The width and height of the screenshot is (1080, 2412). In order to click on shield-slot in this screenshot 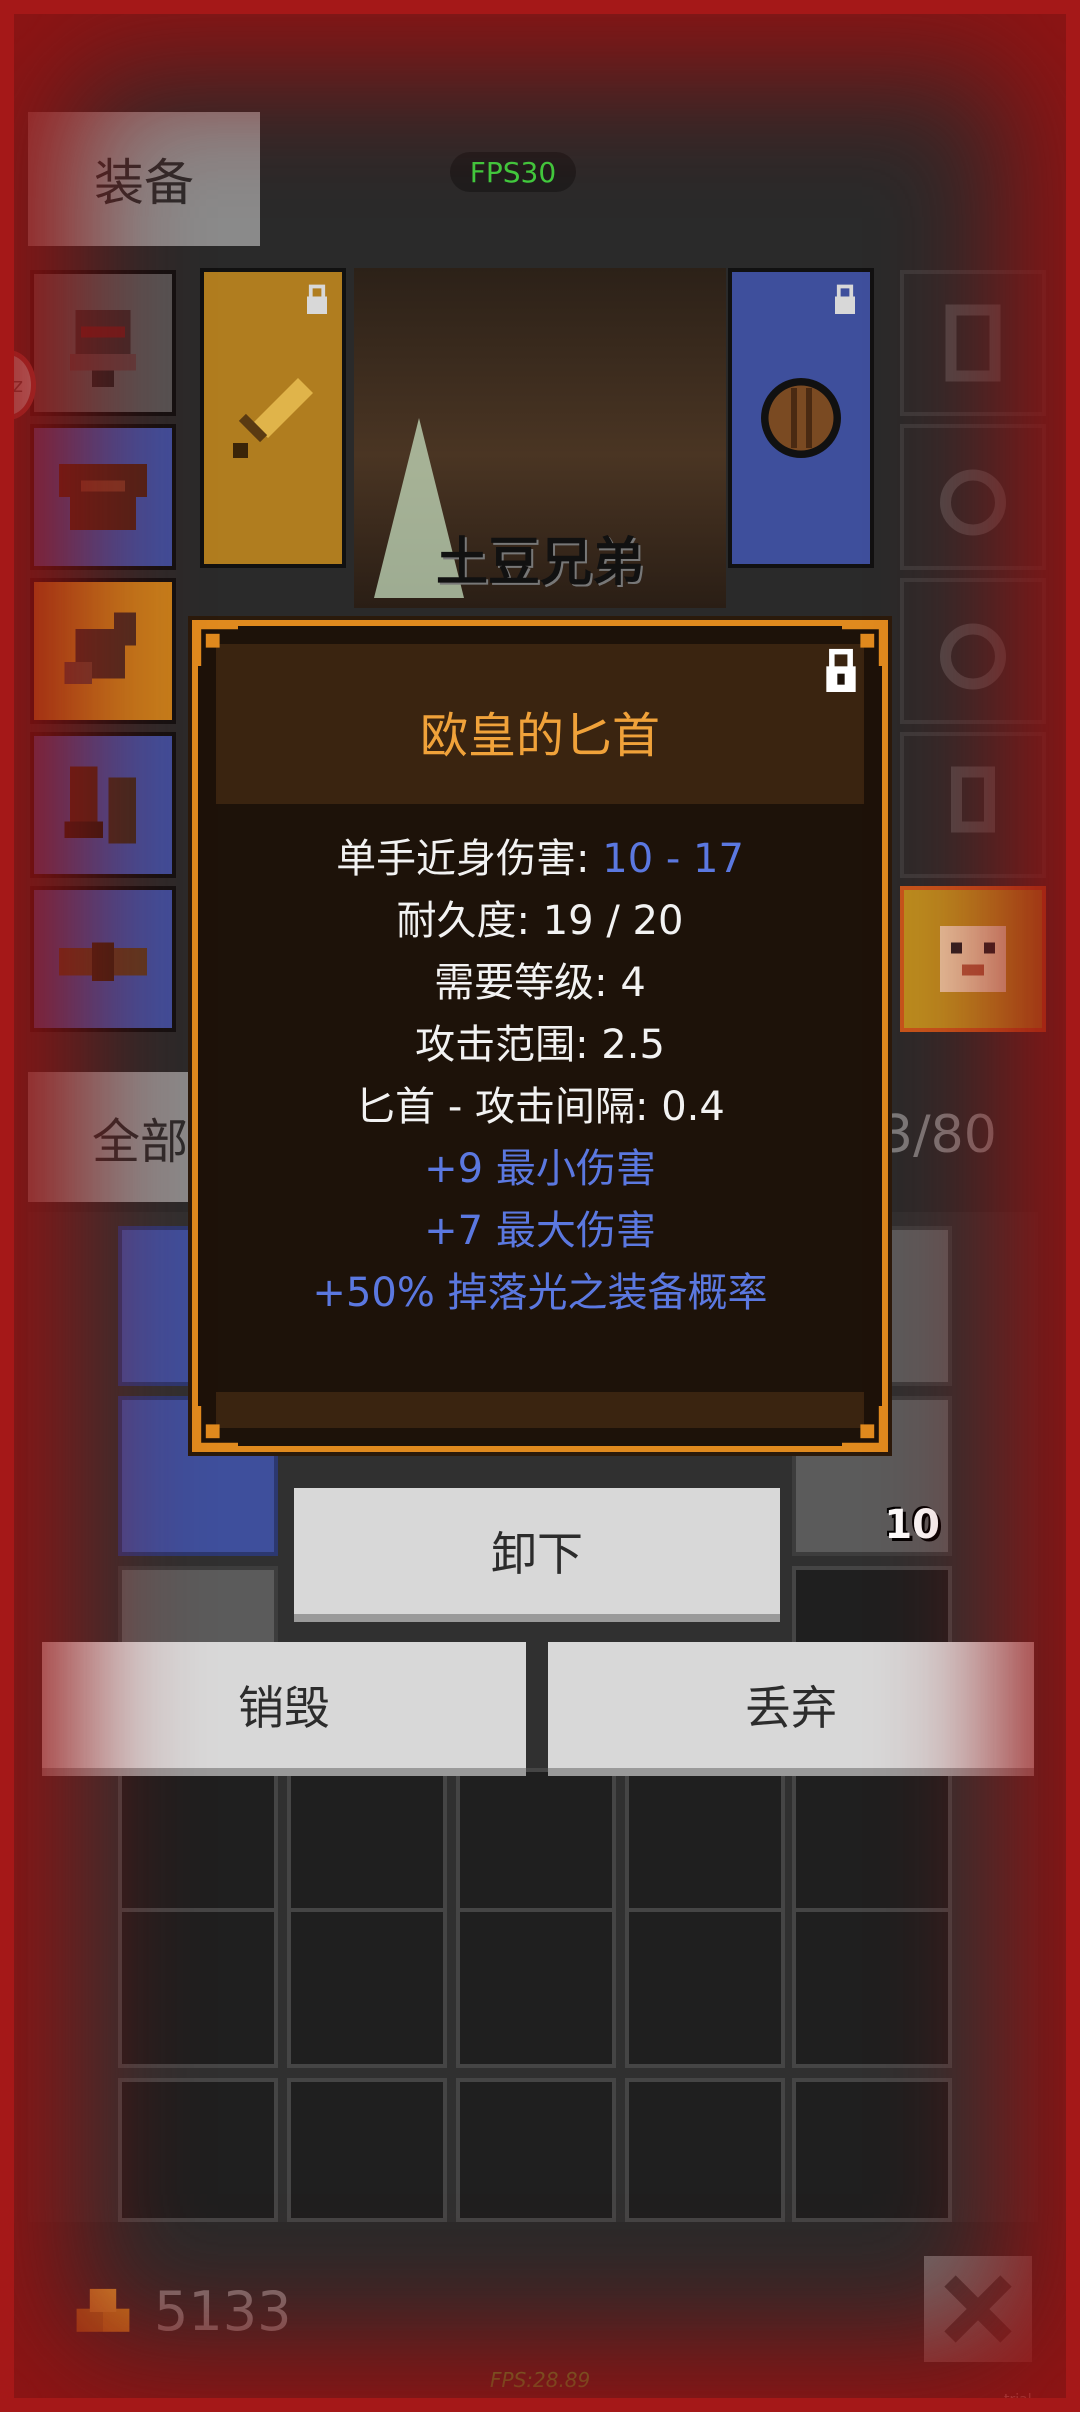, I will do `click(801, 418)`.